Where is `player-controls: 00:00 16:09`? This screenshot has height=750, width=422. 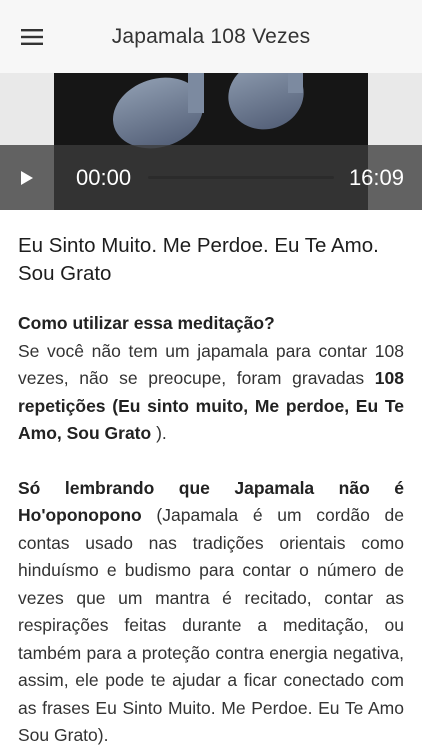
player-controls: 00:00 16:09 is located at coordinates (211, 177).